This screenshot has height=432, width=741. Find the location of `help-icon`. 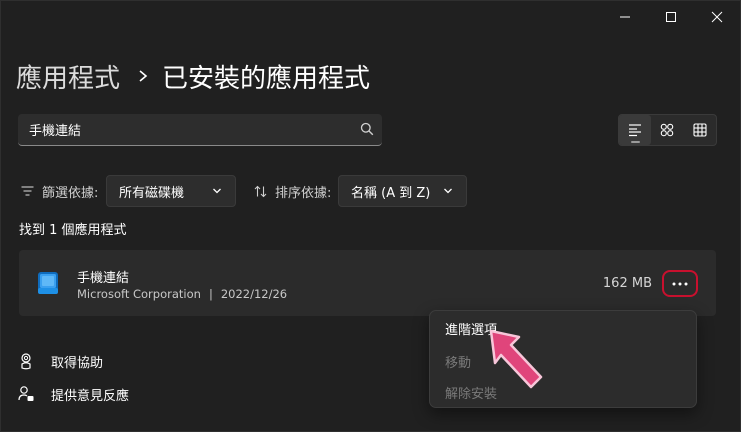

help-icon is located at coordinates (26, 361).